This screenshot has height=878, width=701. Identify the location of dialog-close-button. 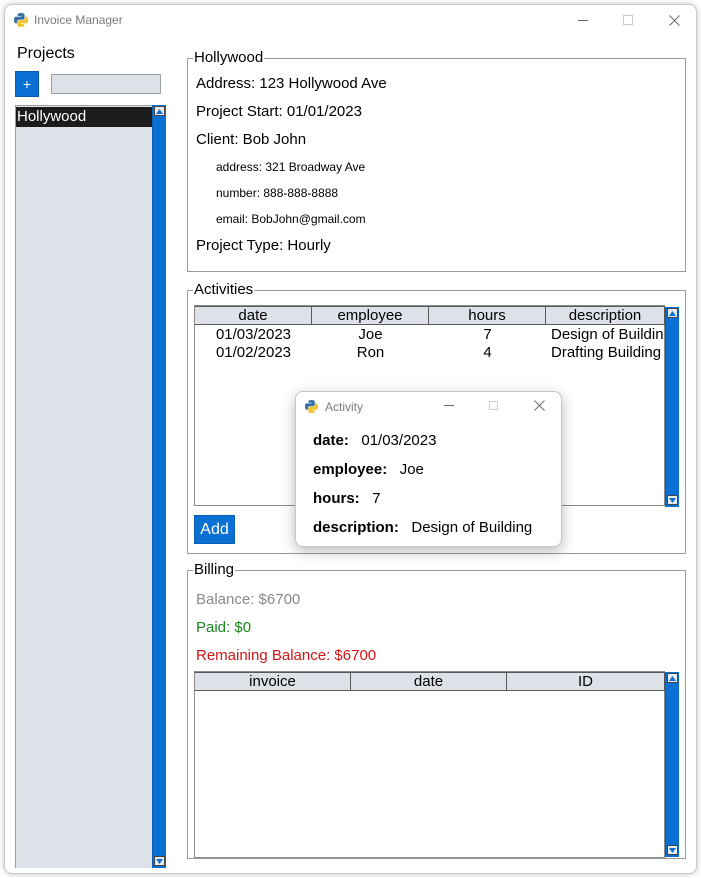
(539, 405).